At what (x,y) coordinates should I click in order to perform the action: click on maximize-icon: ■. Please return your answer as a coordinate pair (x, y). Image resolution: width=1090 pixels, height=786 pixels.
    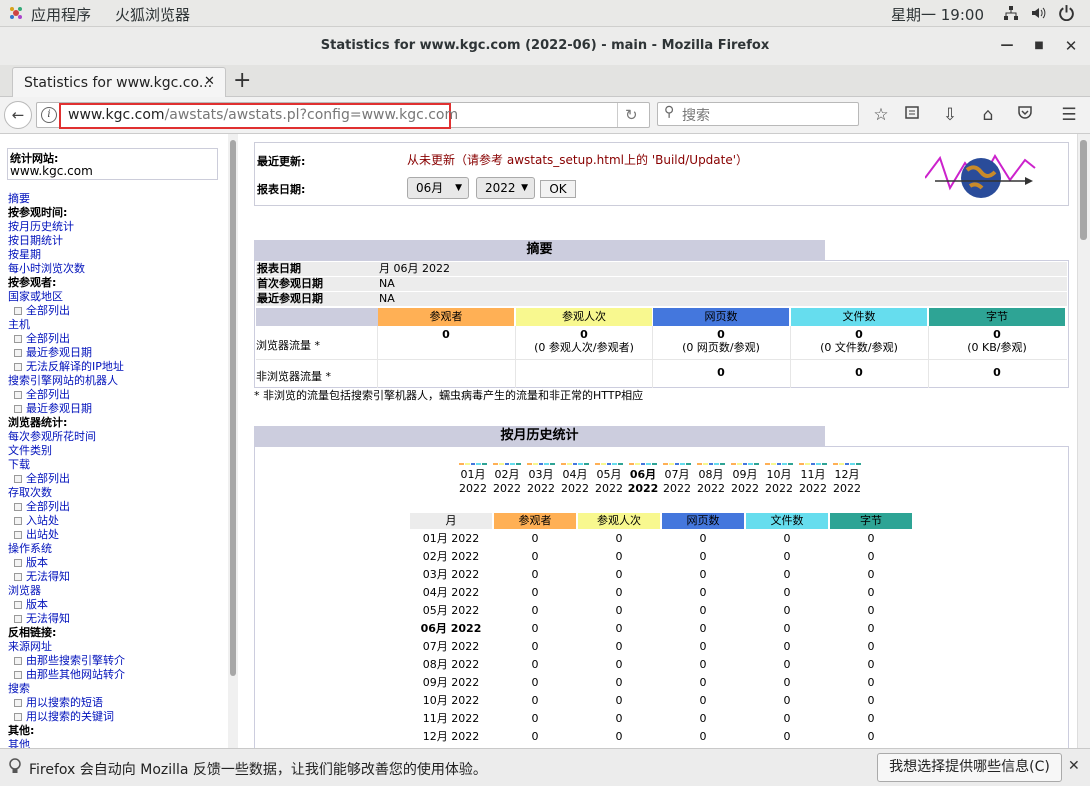
    Looking at the image, I should click on (1039, 46).